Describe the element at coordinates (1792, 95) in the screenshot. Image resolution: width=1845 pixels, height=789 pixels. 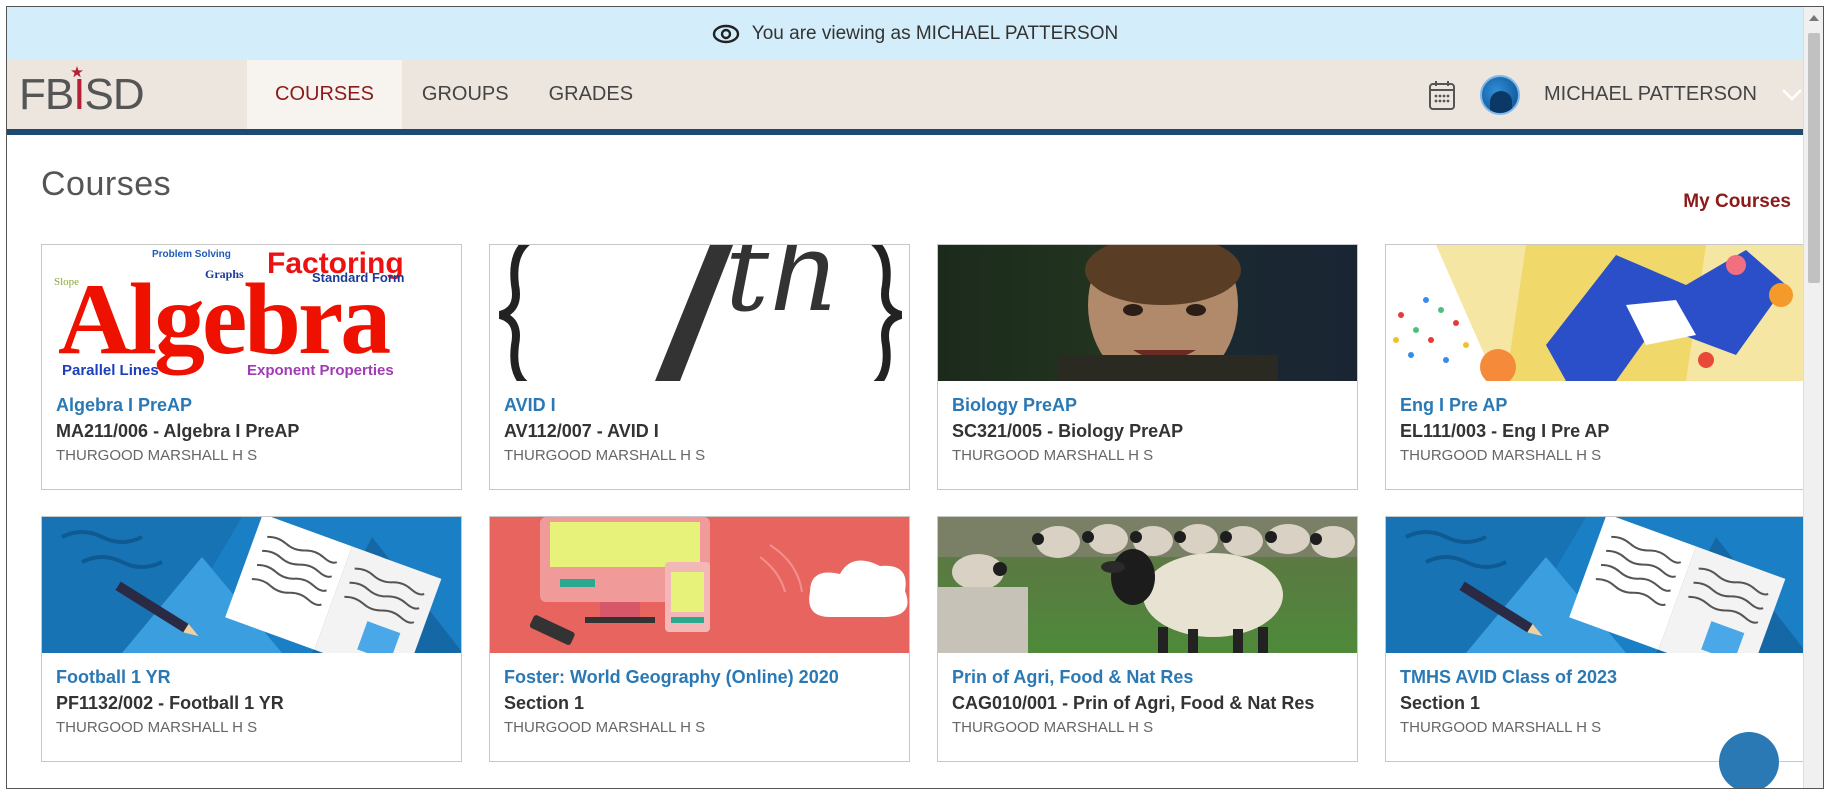
I see `chevron-down-icon` at that location.